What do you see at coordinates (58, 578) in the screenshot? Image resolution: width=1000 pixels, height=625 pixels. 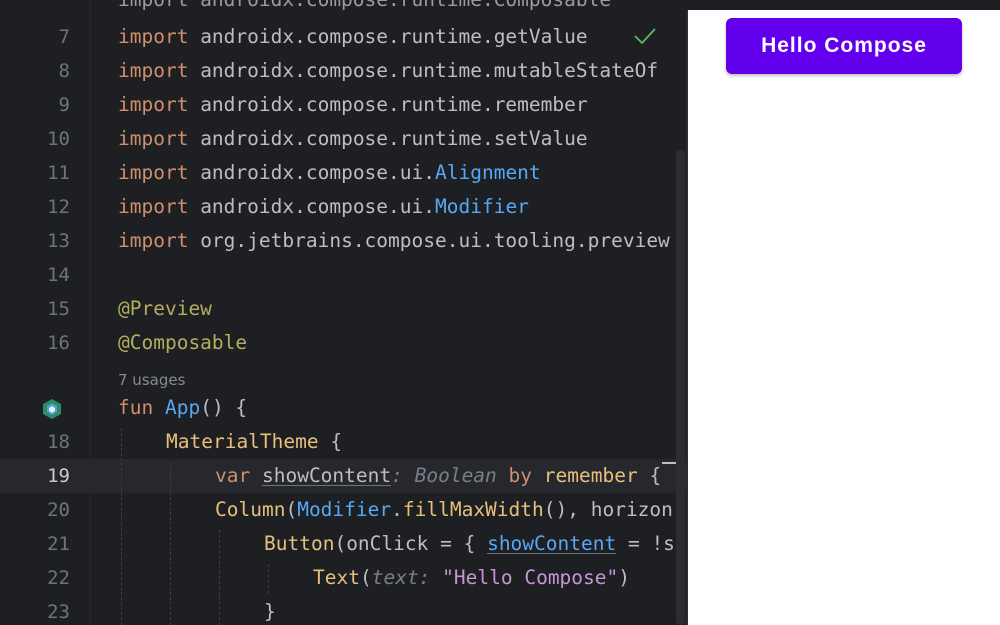 I see `line-number: 22` at bounding box center [58, 578].